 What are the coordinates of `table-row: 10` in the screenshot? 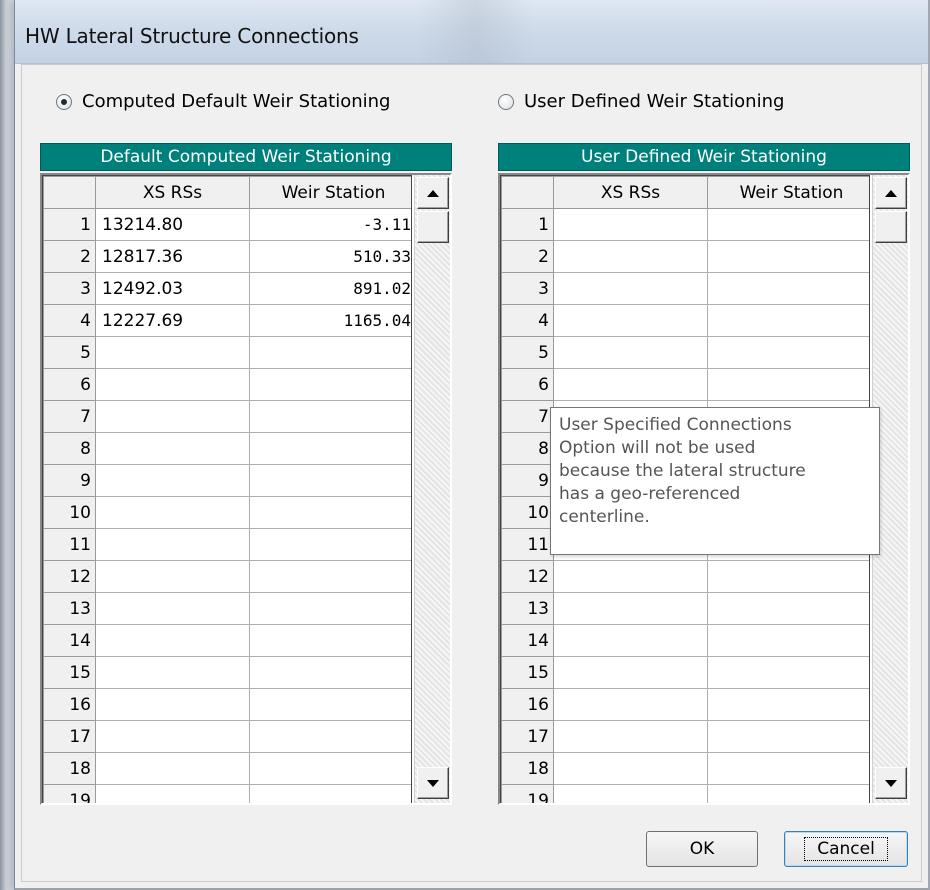 It's located at (227, 512).